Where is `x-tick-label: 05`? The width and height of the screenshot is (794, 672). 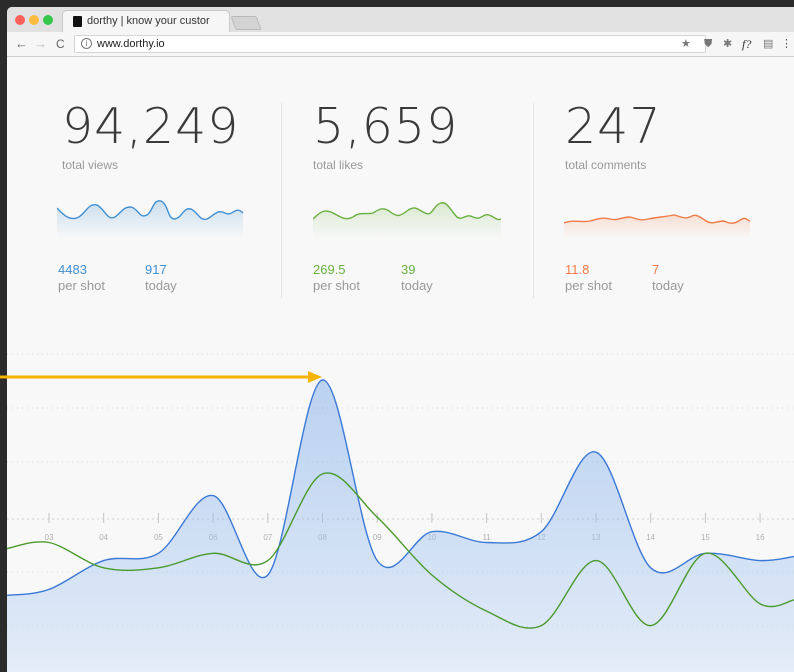 x-tick-label: 05 is located at coordinates (158, 537).